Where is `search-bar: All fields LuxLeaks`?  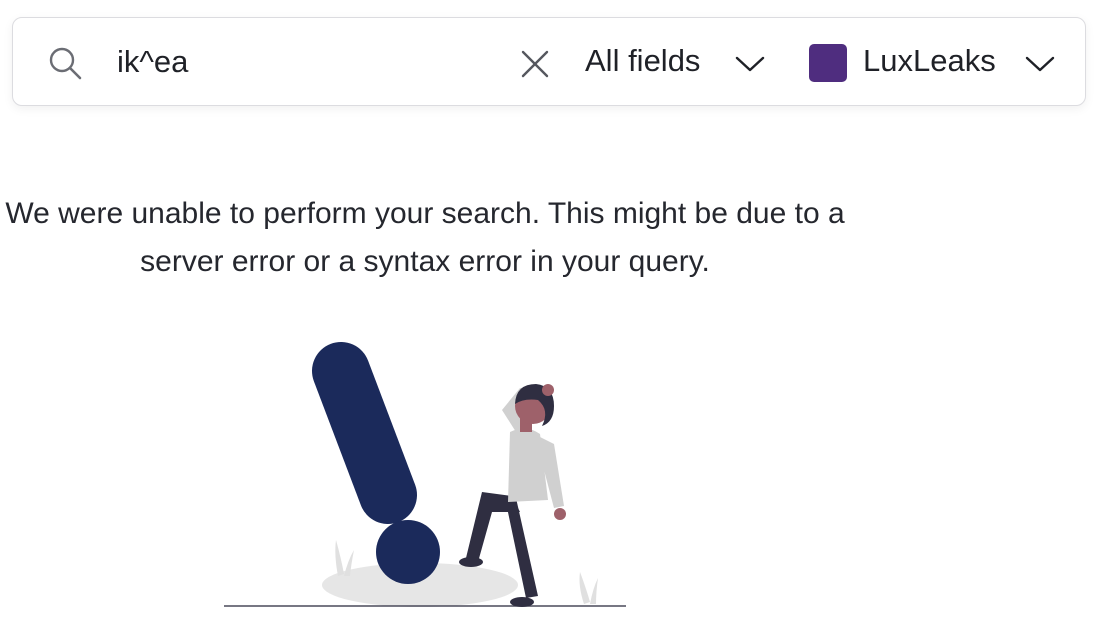
search-bar: All fields LuxLeaks is located at coordinates (549, 61).